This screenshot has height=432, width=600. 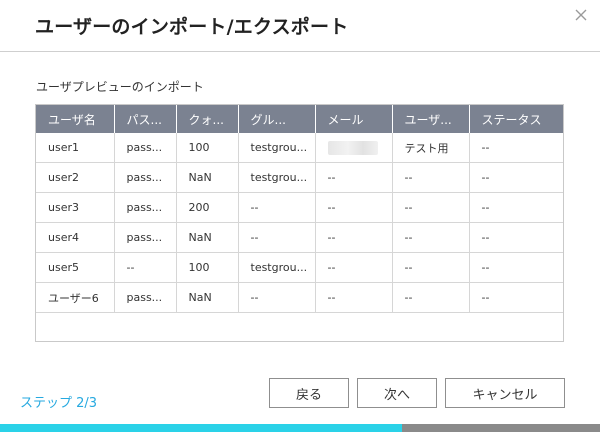 I want to click on dialog-header: ユーザーのインポート/エクスポート, so click(x=300, y=26).